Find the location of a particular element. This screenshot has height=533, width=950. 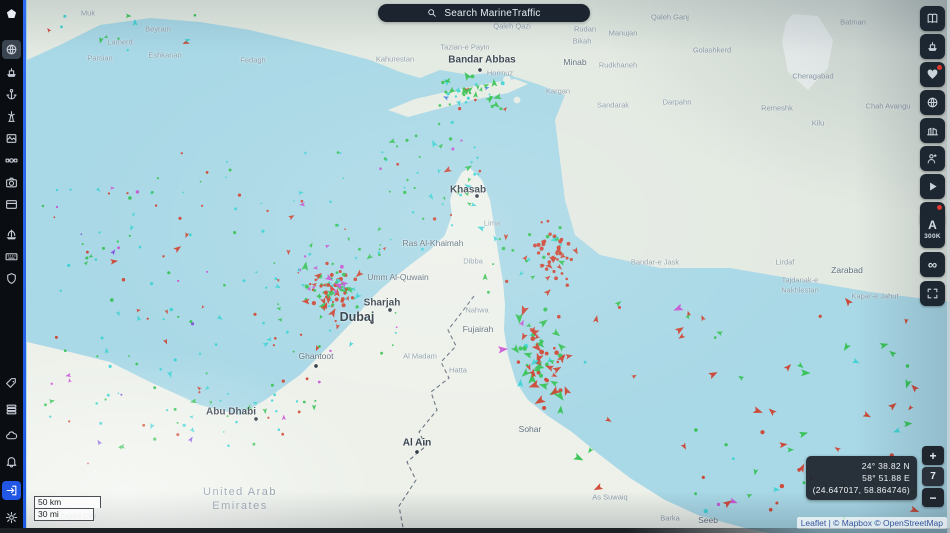

control-map-settings is located at coordinates (932, 102).